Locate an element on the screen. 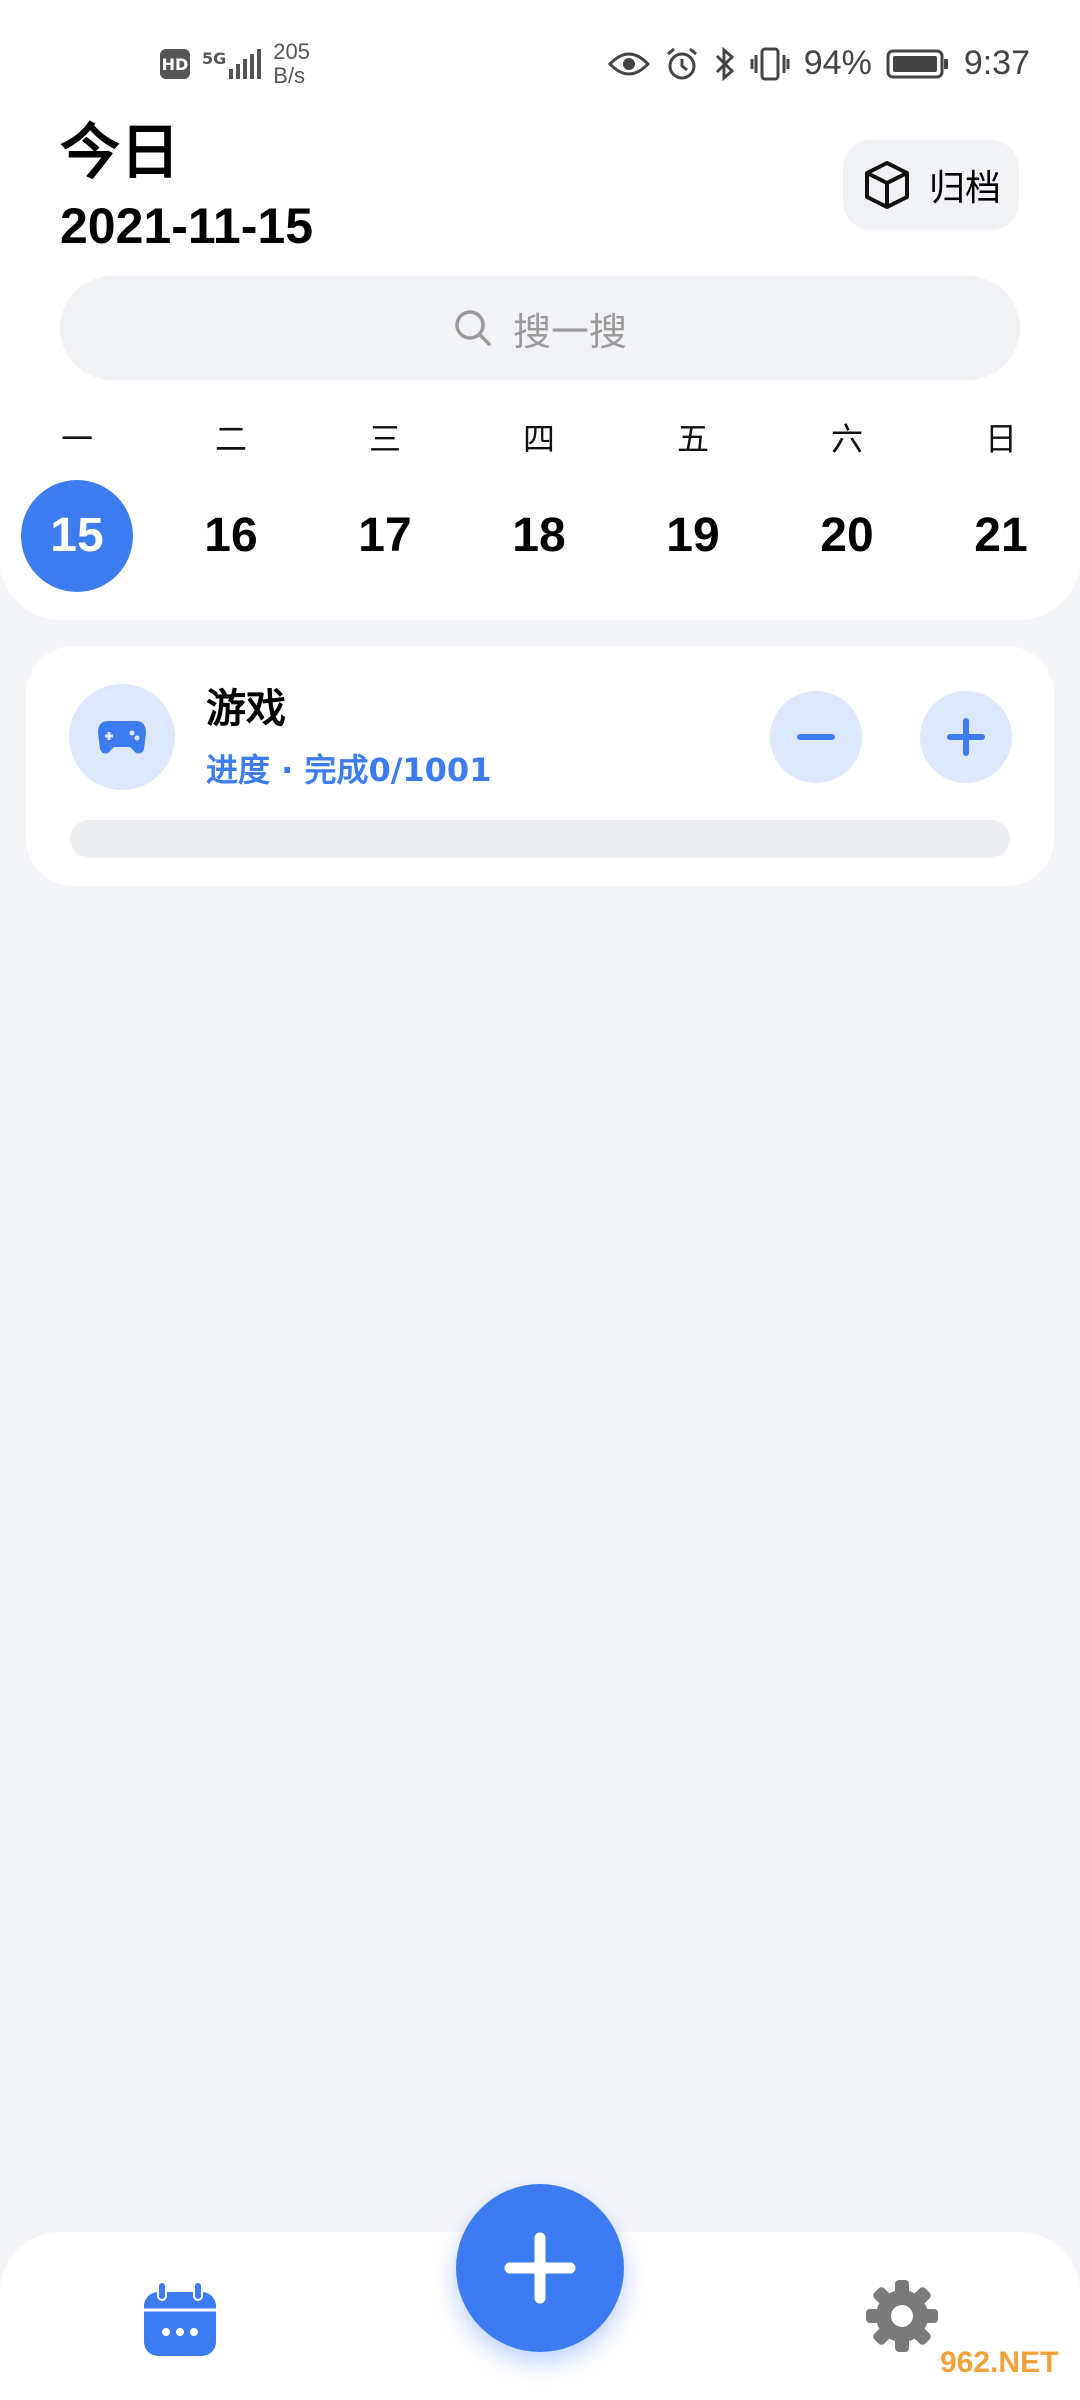 The height and width of the screenshot is (2400, 1080). day-15-selected: 15 is located at coordinates (77, 536).